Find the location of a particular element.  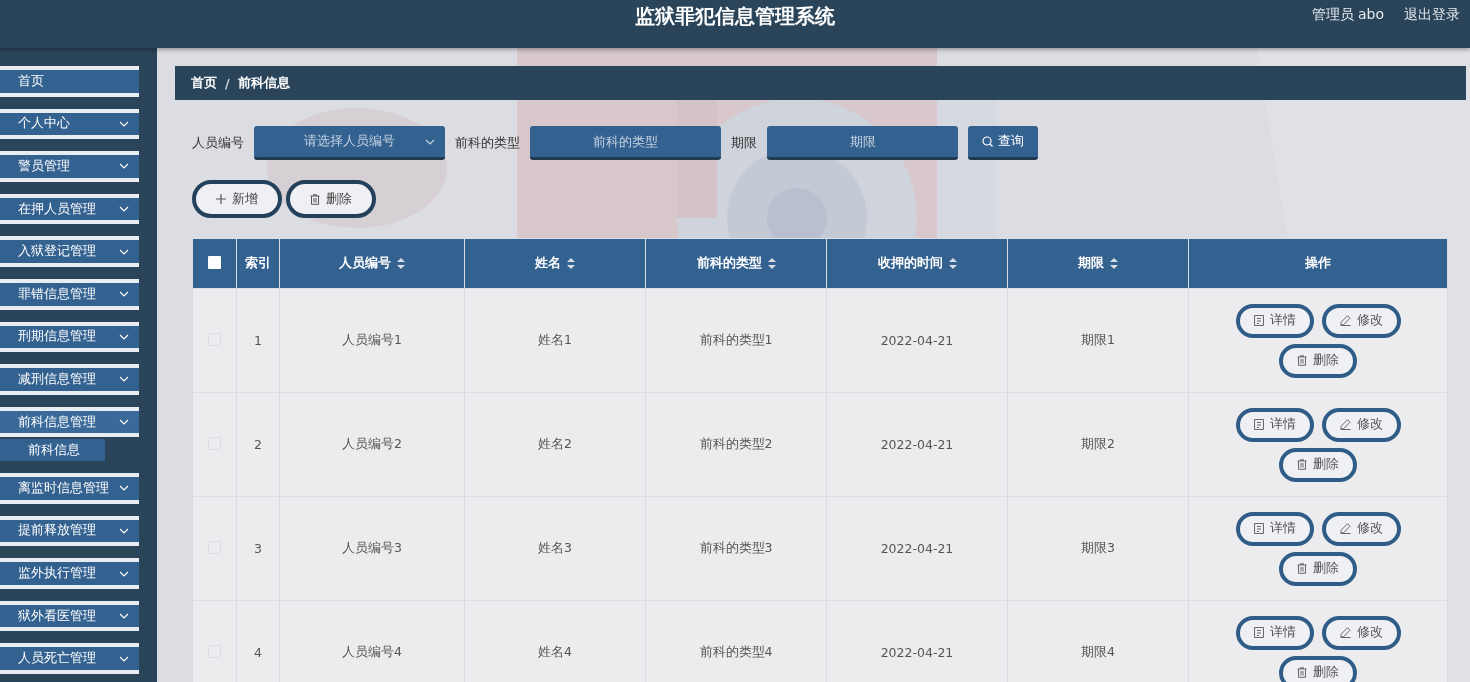

table-cell: 姓名2 is located at coordinates (555, 443).